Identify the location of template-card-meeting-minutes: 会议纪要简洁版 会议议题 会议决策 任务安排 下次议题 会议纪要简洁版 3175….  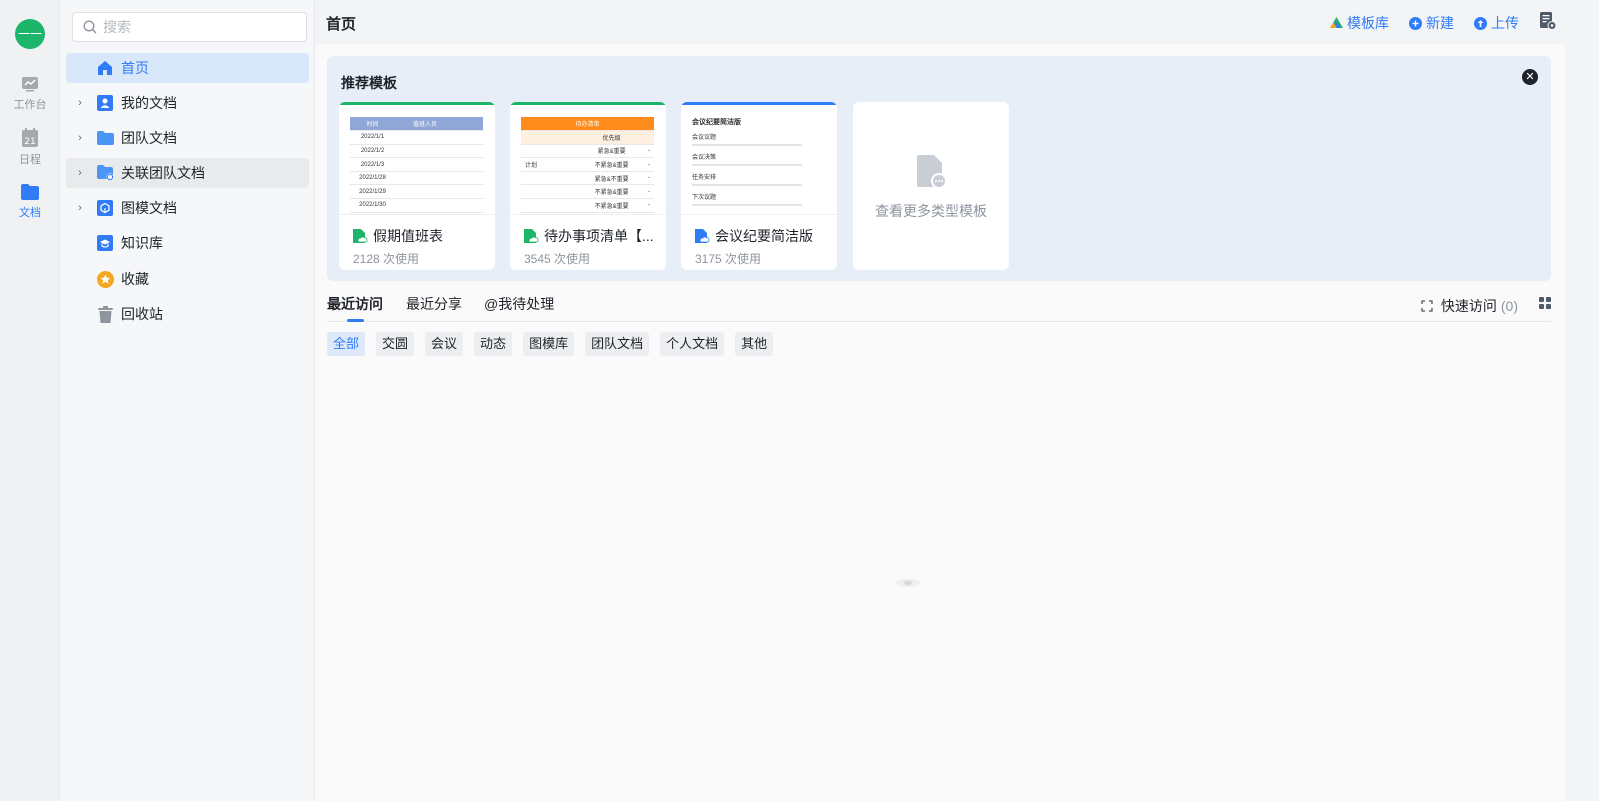
(759, 186).